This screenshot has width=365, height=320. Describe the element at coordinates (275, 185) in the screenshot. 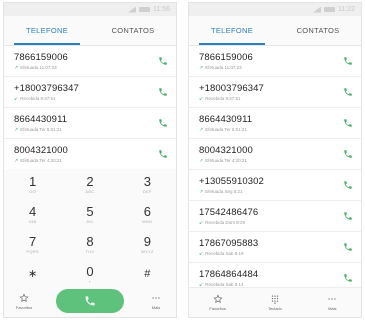

I see `call-log-row: +13055910302 ↗ Efetuada Seg 8:21` at that location.